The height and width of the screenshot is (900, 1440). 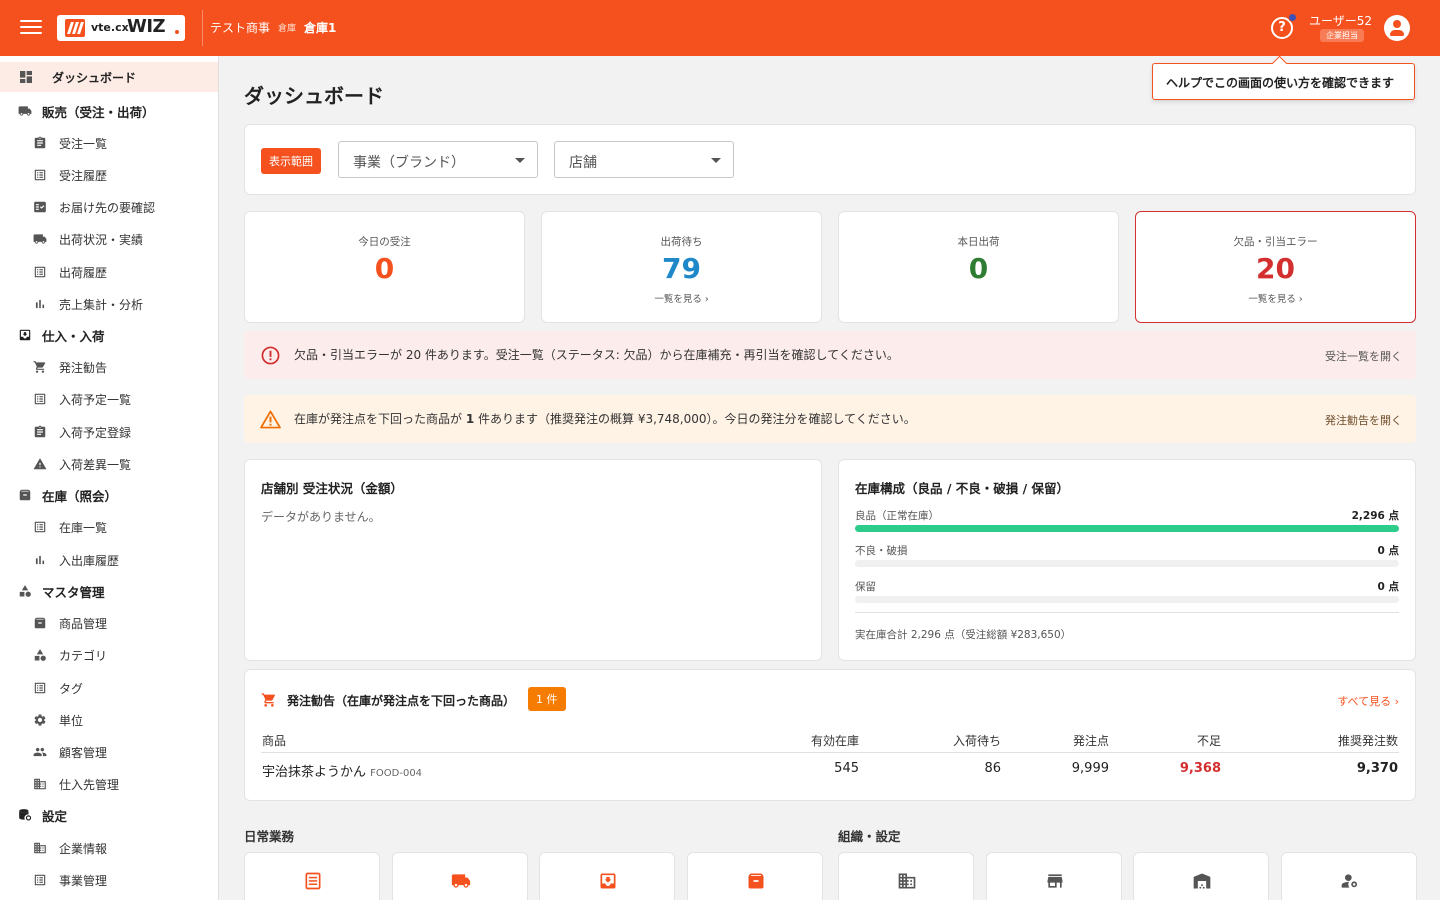 I want to click on store-select: 店舗, so click(x=644, y=159).